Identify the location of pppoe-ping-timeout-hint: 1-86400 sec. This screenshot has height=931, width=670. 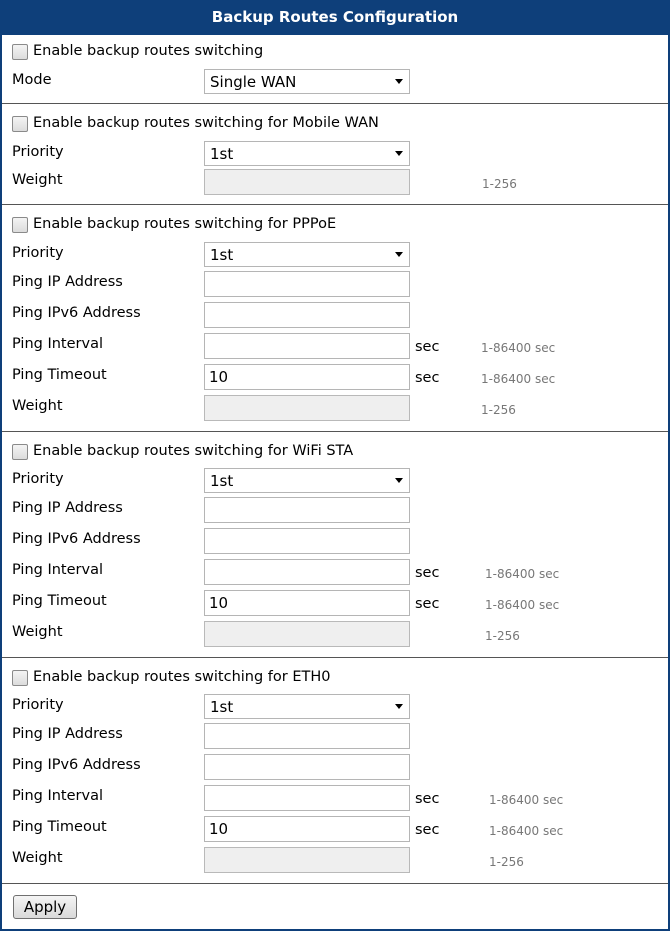
(518, 379).